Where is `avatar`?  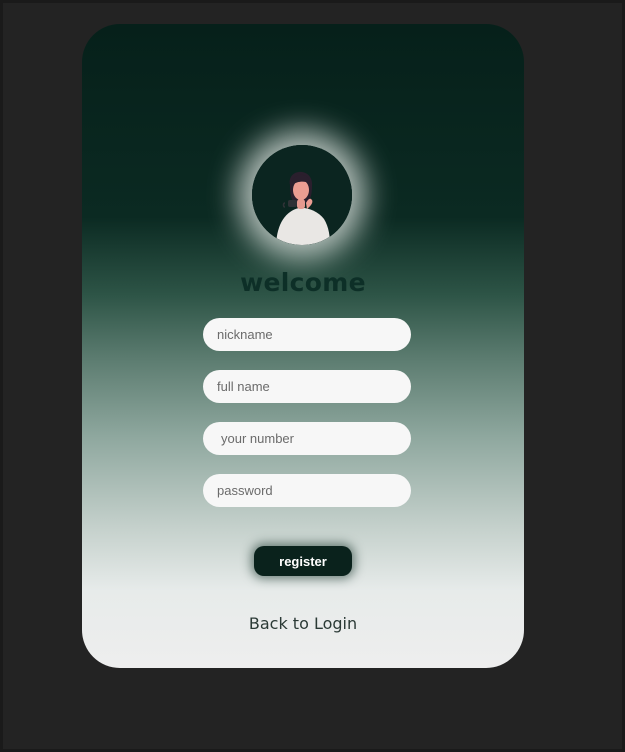 avatar is located at coordinates (302, 195).